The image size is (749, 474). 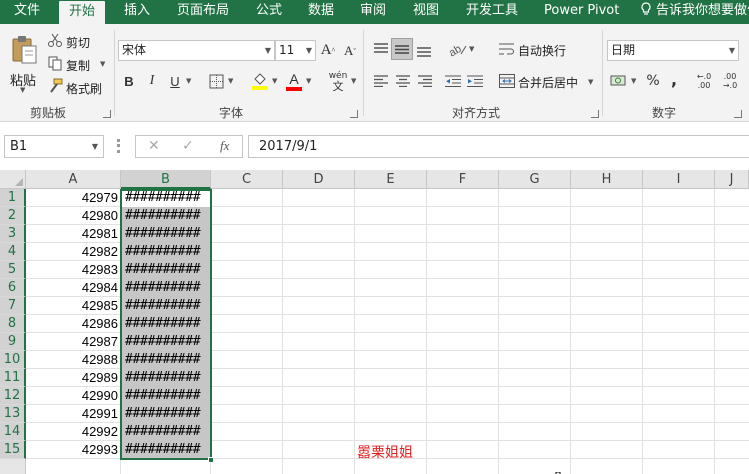 I want to click on column-header-c: C, so click(x=247, y=179).